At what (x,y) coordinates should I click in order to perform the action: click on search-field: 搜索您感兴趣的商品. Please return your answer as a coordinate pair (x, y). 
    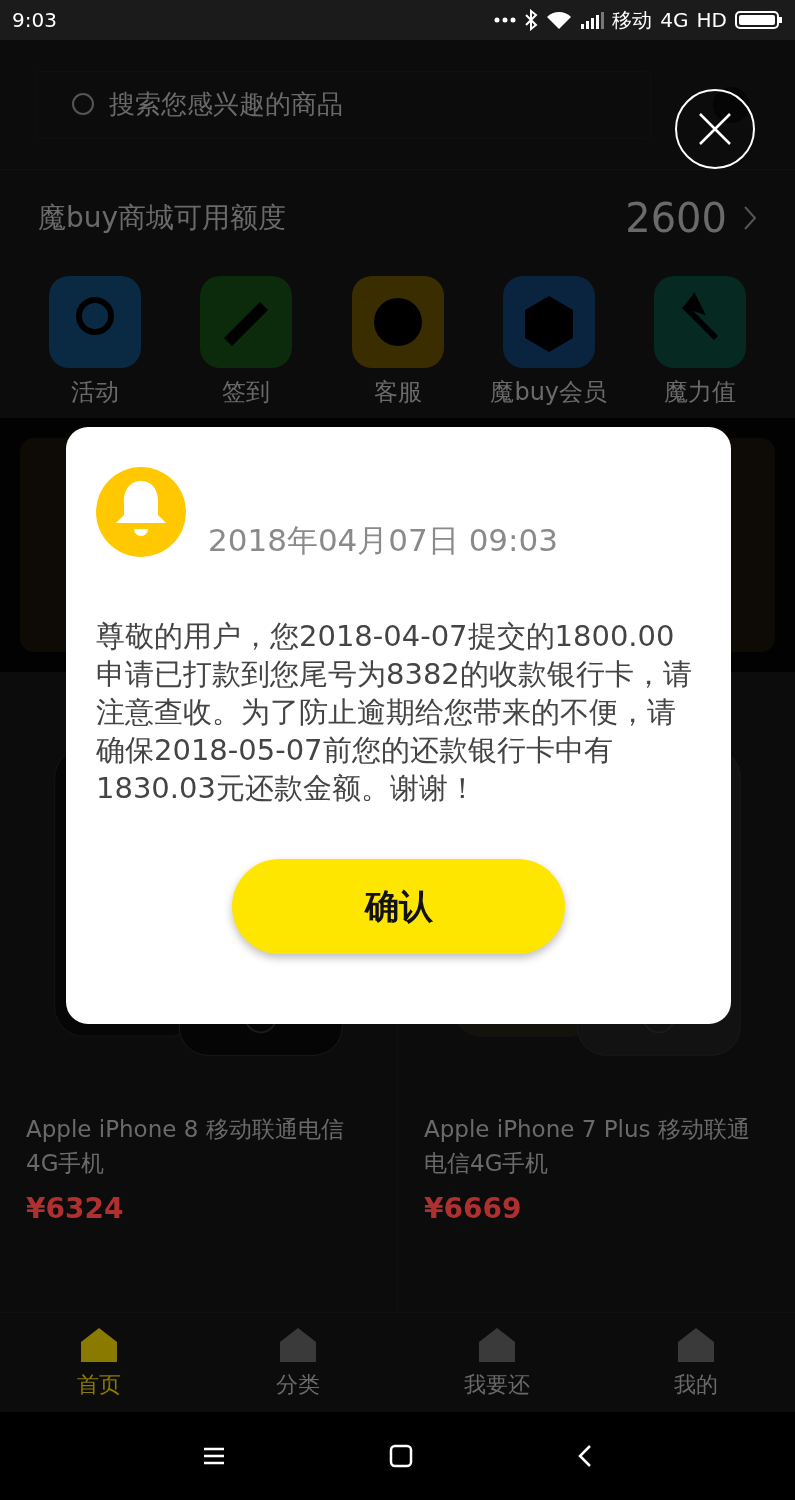
    Looking at the image, I should click on (343, 104).